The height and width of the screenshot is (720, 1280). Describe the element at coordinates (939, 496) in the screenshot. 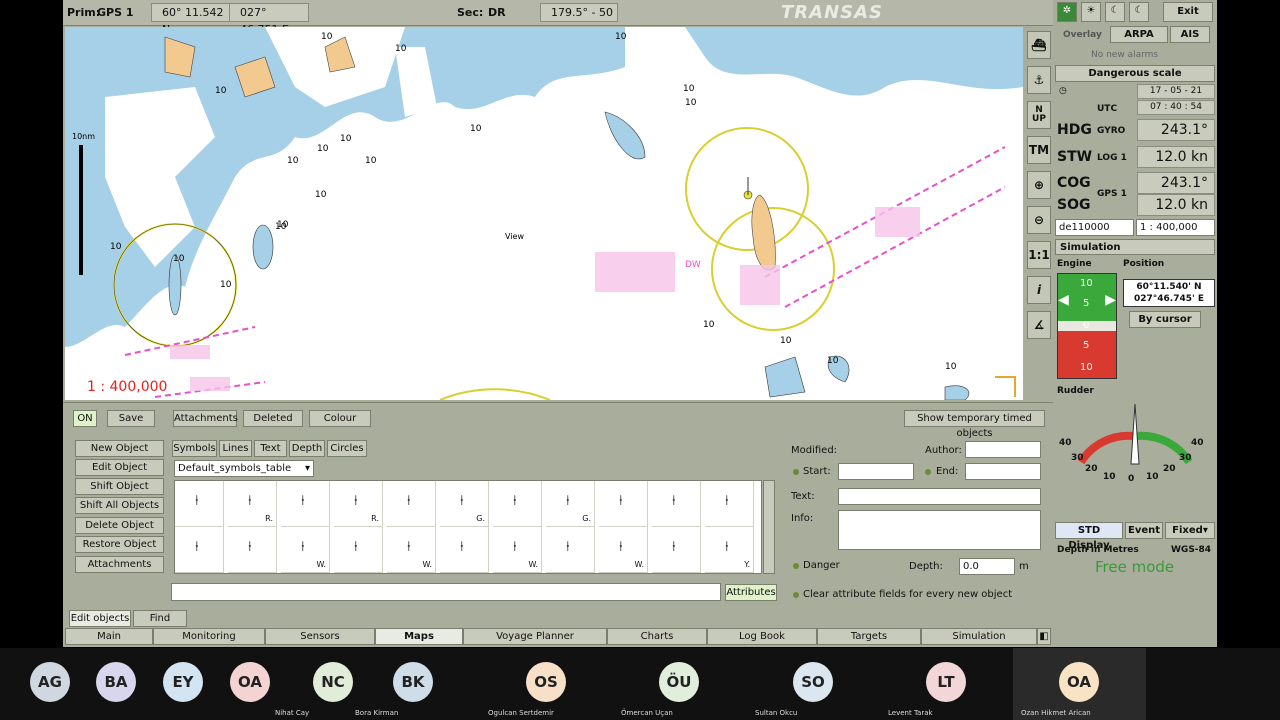

I see `text-field` at that location.